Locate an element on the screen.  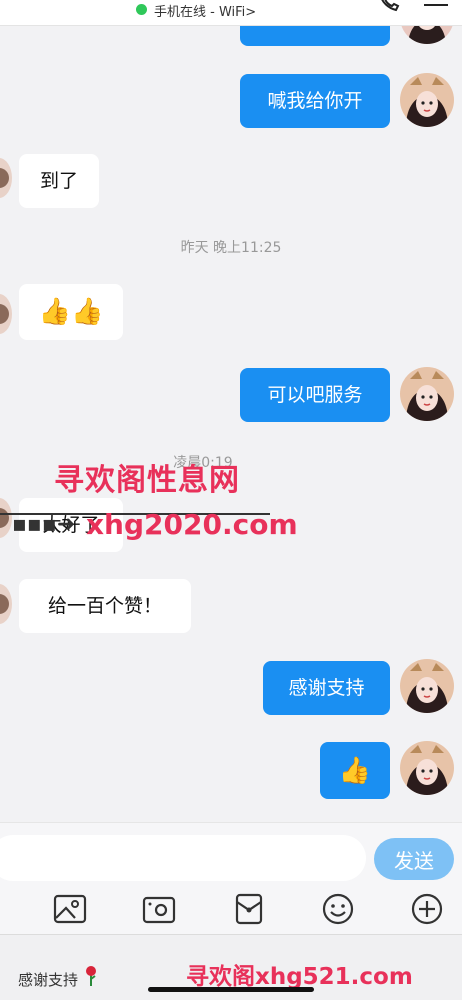
thumbs-up-emoji: 👍👍 is located at coordinates (71, 312).